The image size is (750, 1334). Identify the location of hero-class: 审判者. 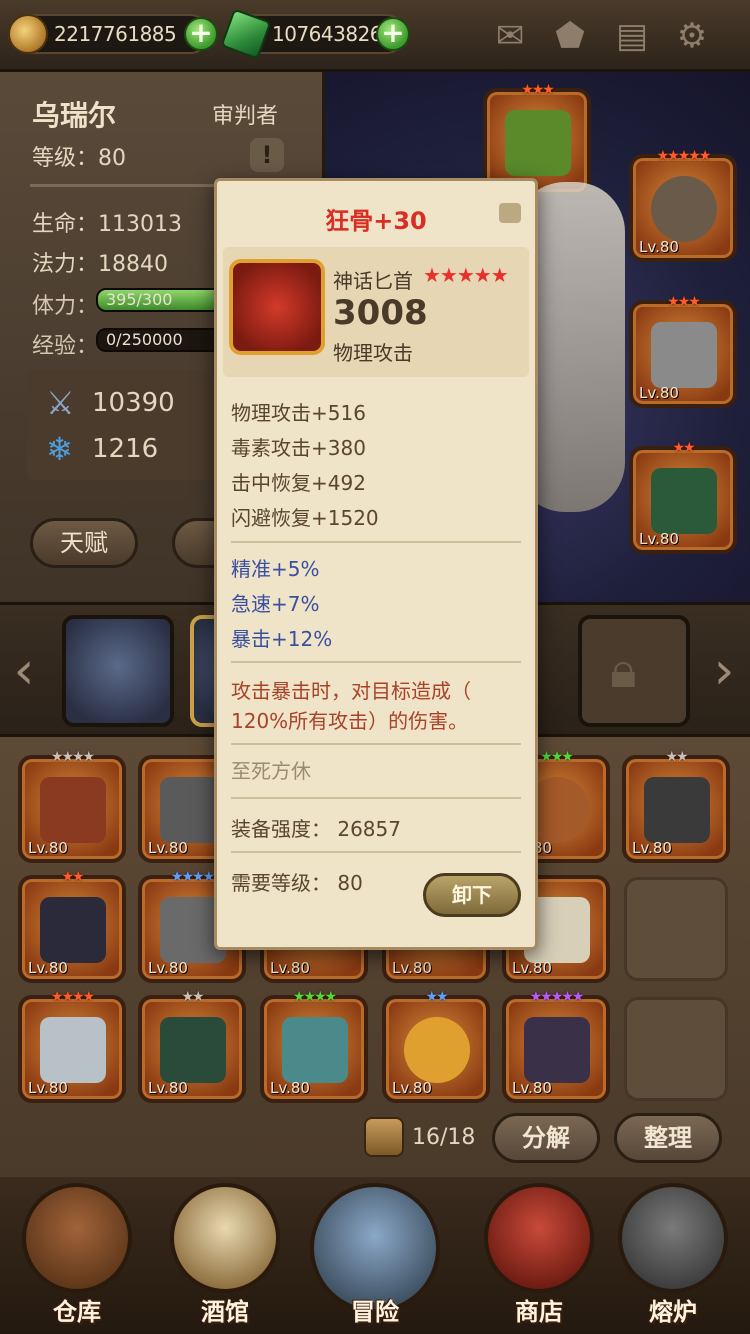
(245, 116).